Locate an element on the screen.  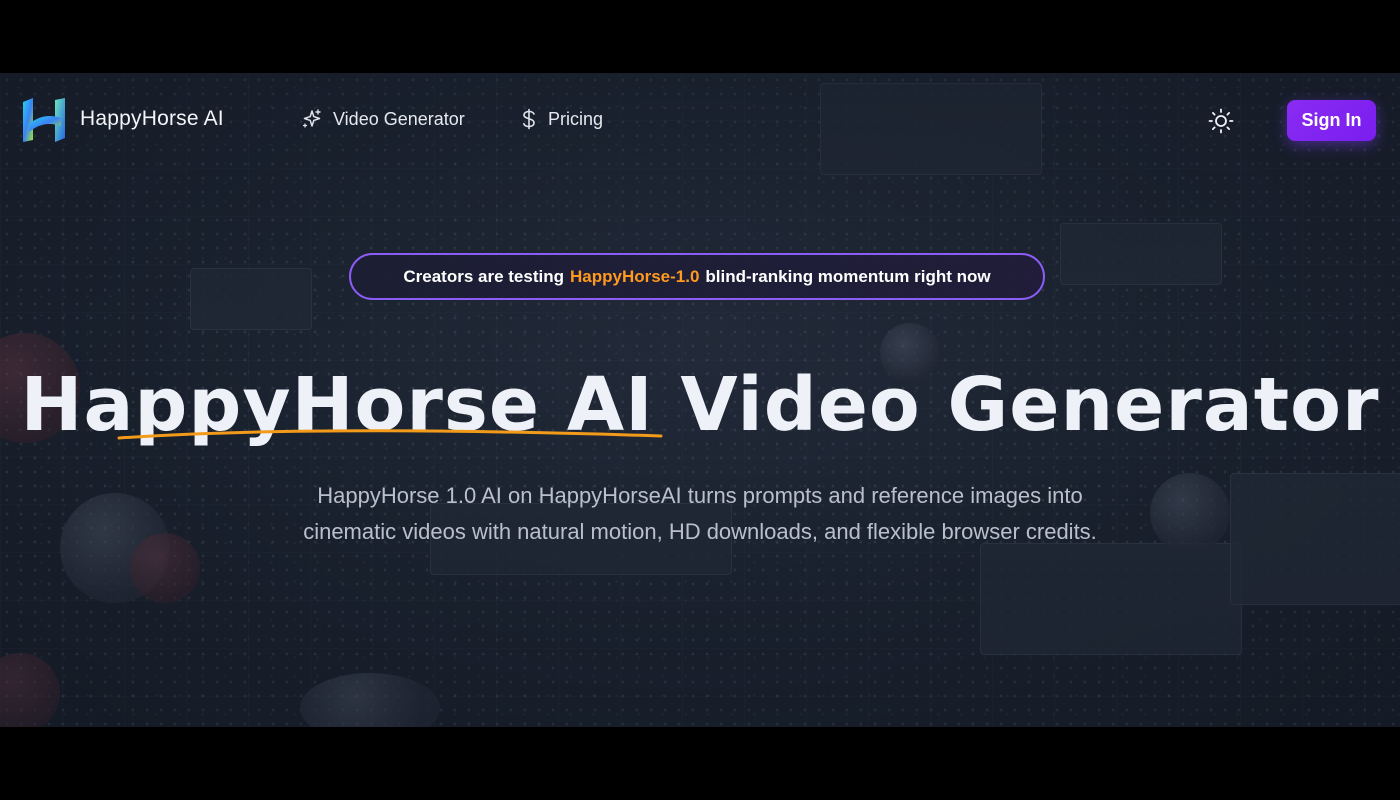
nav-pricing: Pricing is located at coordinates (561, 119).